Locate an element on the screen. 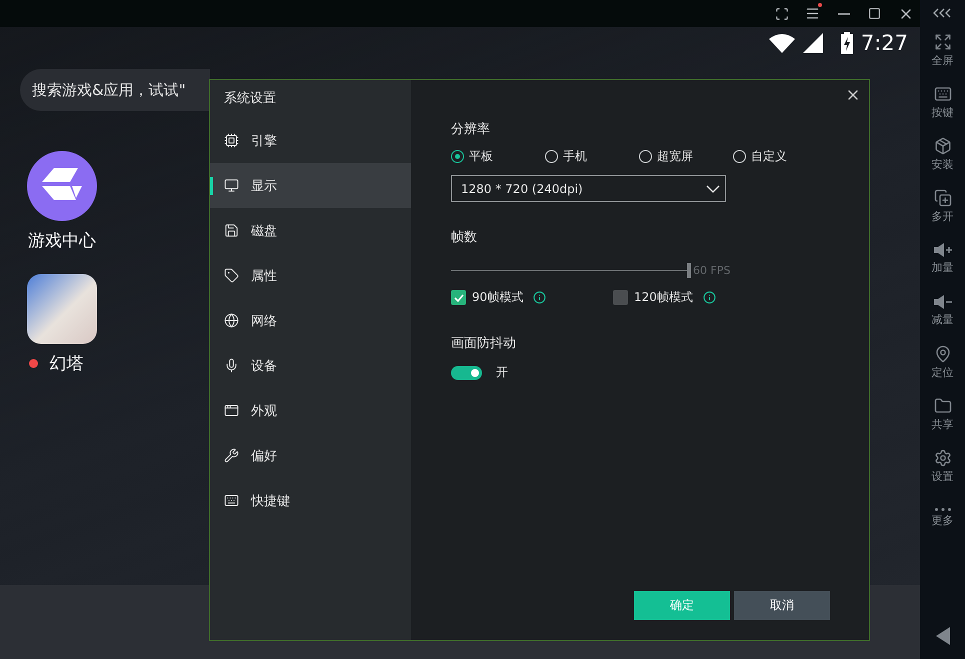  microphone-icon is located at coordinates (231, 365).